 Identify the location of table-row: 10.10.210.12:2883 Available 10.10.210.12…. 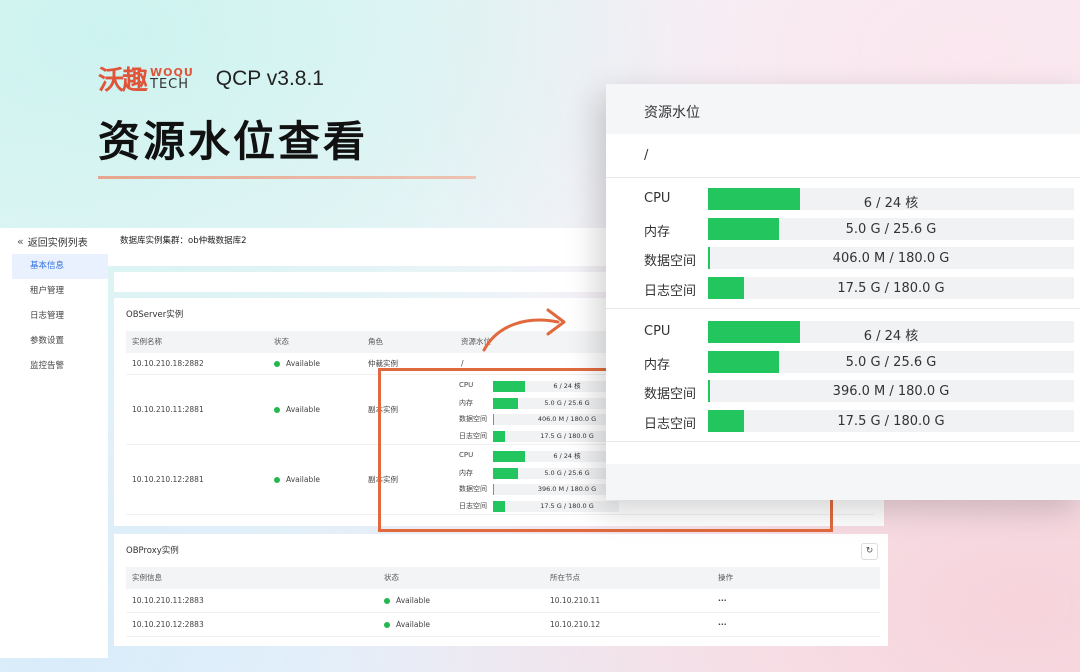
(503, 625).